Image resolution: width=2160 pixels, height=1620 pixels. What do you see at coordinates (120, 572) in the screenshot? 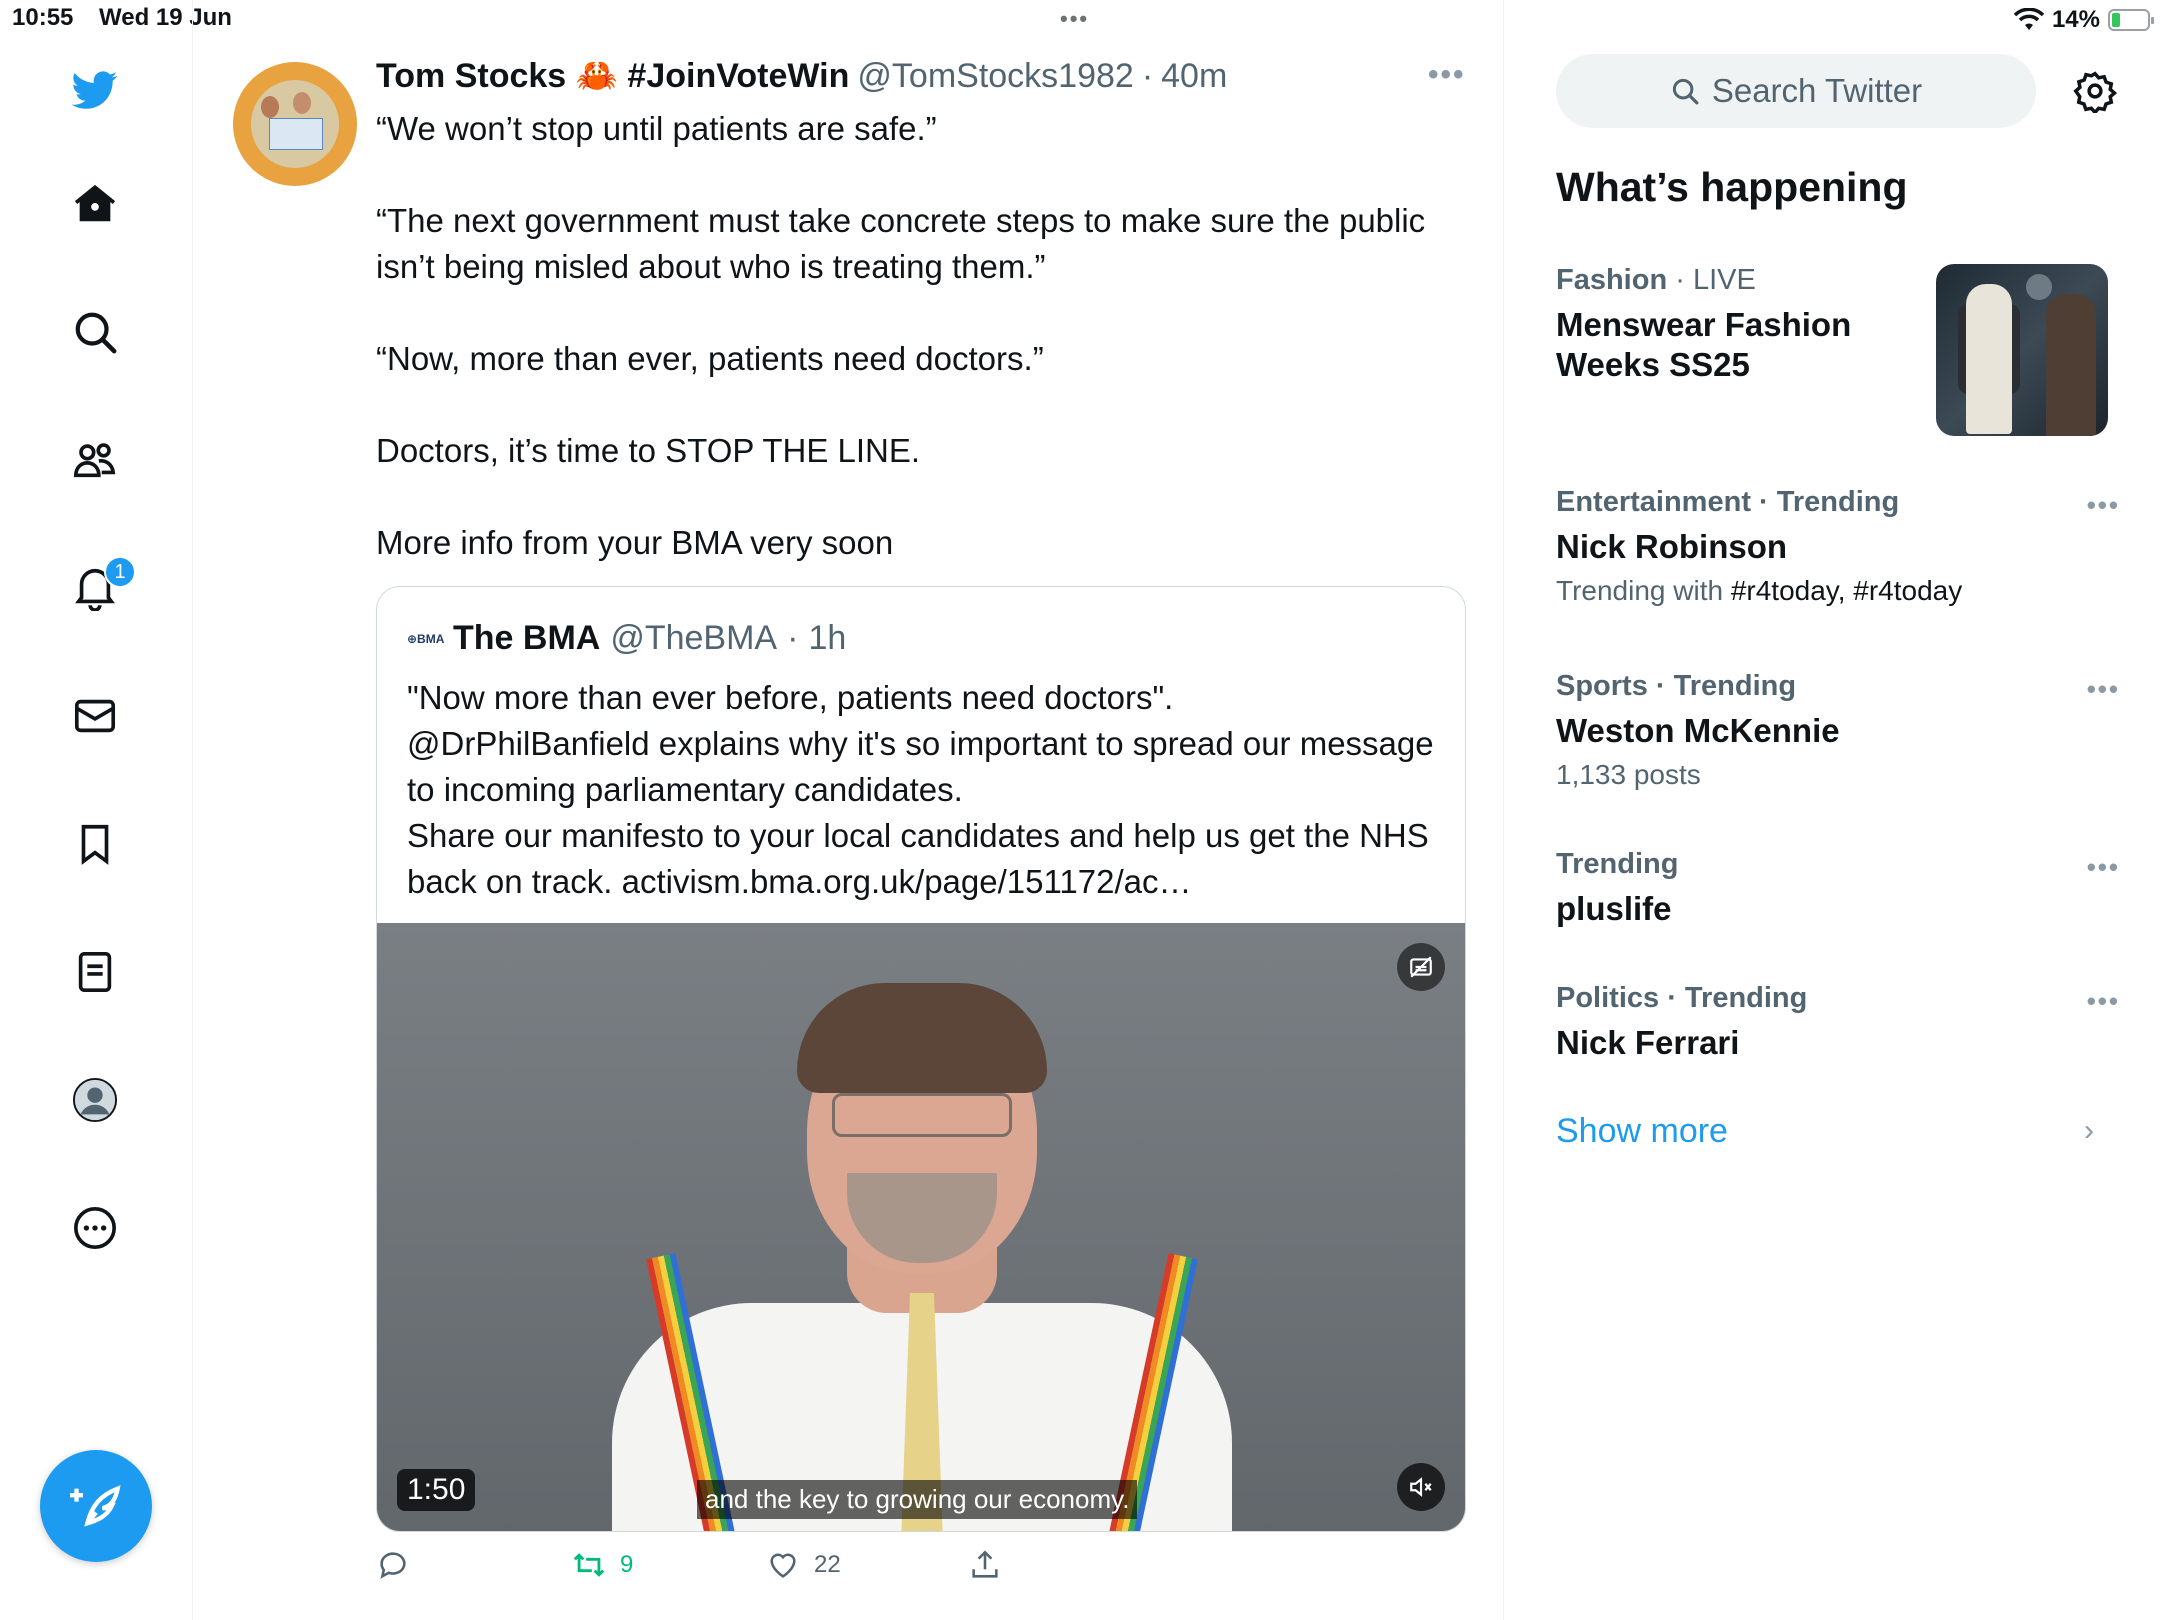
I see `notification-badge: 1` at bounding box center [120, 572].